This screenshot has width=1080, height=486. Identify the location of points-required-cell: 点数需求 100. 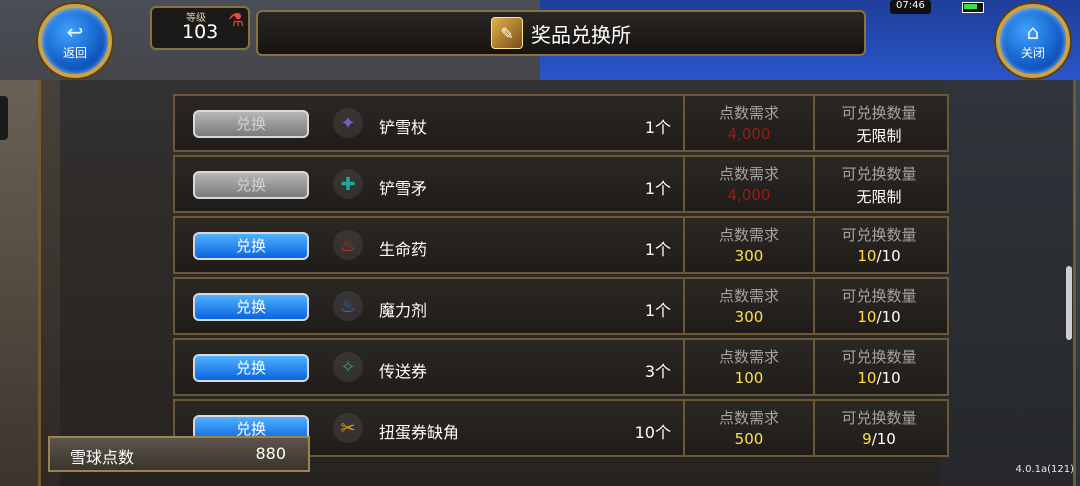
(748, 367).